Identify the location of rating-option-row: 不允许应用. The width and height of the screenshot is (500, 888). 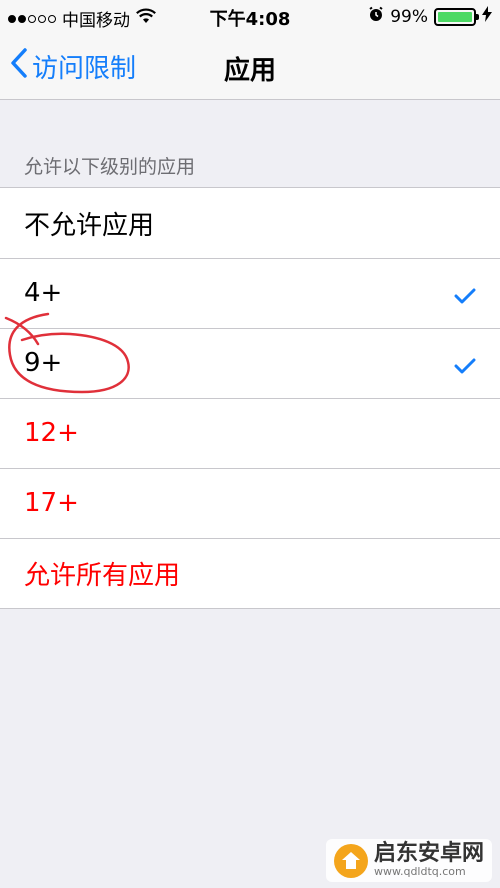
(250, 223).